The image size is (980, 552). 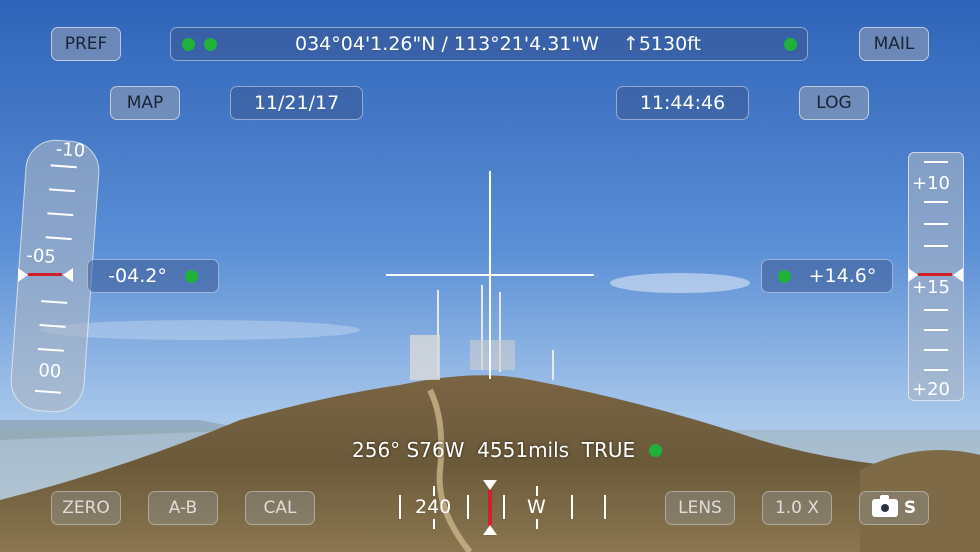 What do you see at coordinates (935, 274) in the screenshot?
I see `right-level-marker` at bounding box center [935, 274].